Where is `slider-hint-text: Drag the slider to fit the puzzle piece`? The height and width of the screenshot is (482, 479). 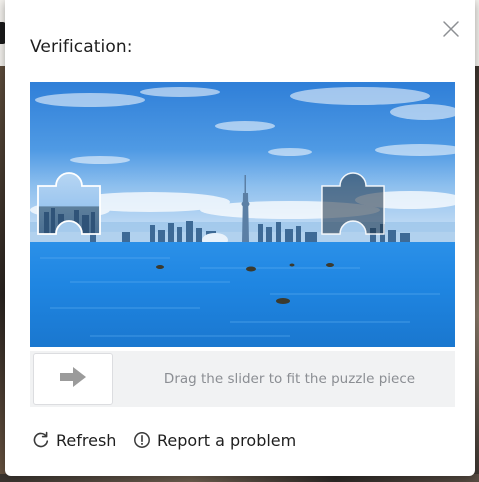 slider-hint-text: Drag the slider to fit the puzzle piece is located at coordinates (289, 379).